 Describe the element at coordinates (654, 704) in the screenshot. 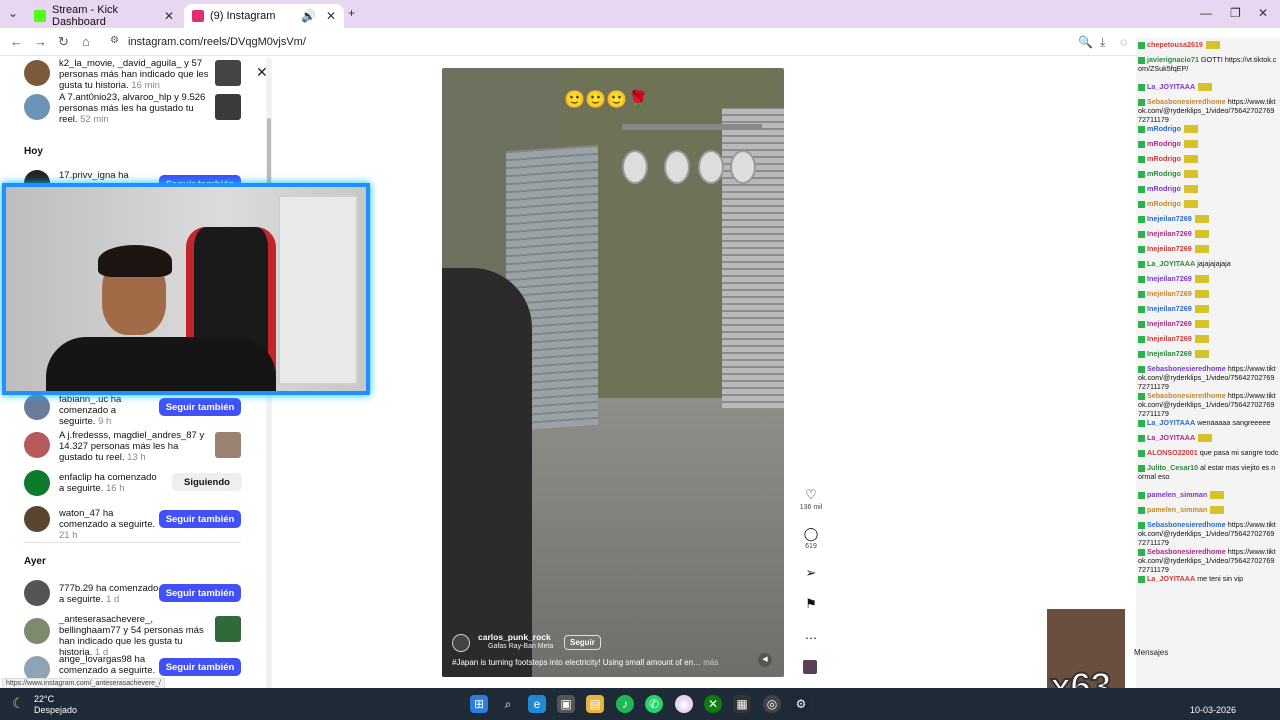

I see `whatsapp-icon: ✆` at that location.